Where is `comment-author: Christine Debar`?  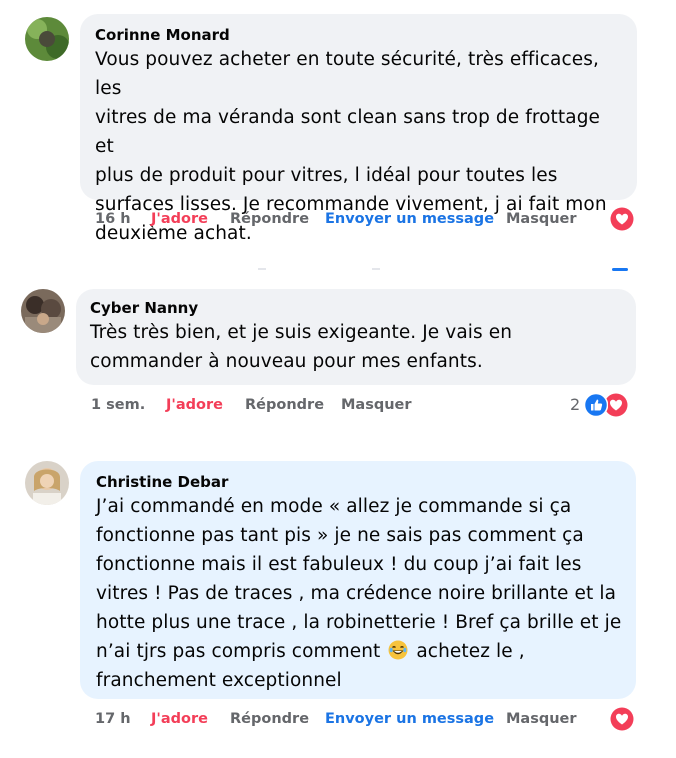
comment-author: Christine Debar is located at coordinates (359, 482).